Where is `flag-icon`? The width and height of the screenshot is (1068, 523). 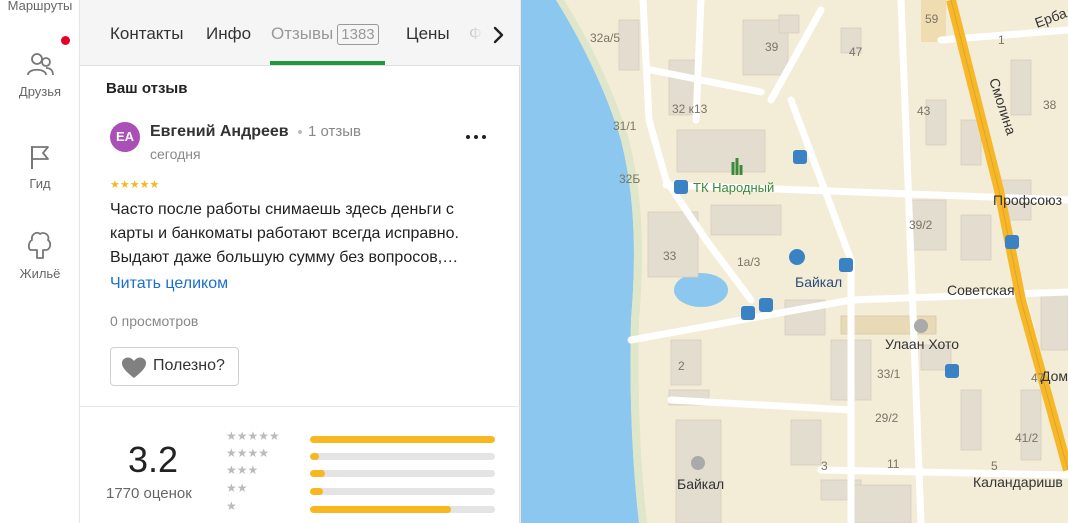
flag-icon is located at coordinates (40, 157).